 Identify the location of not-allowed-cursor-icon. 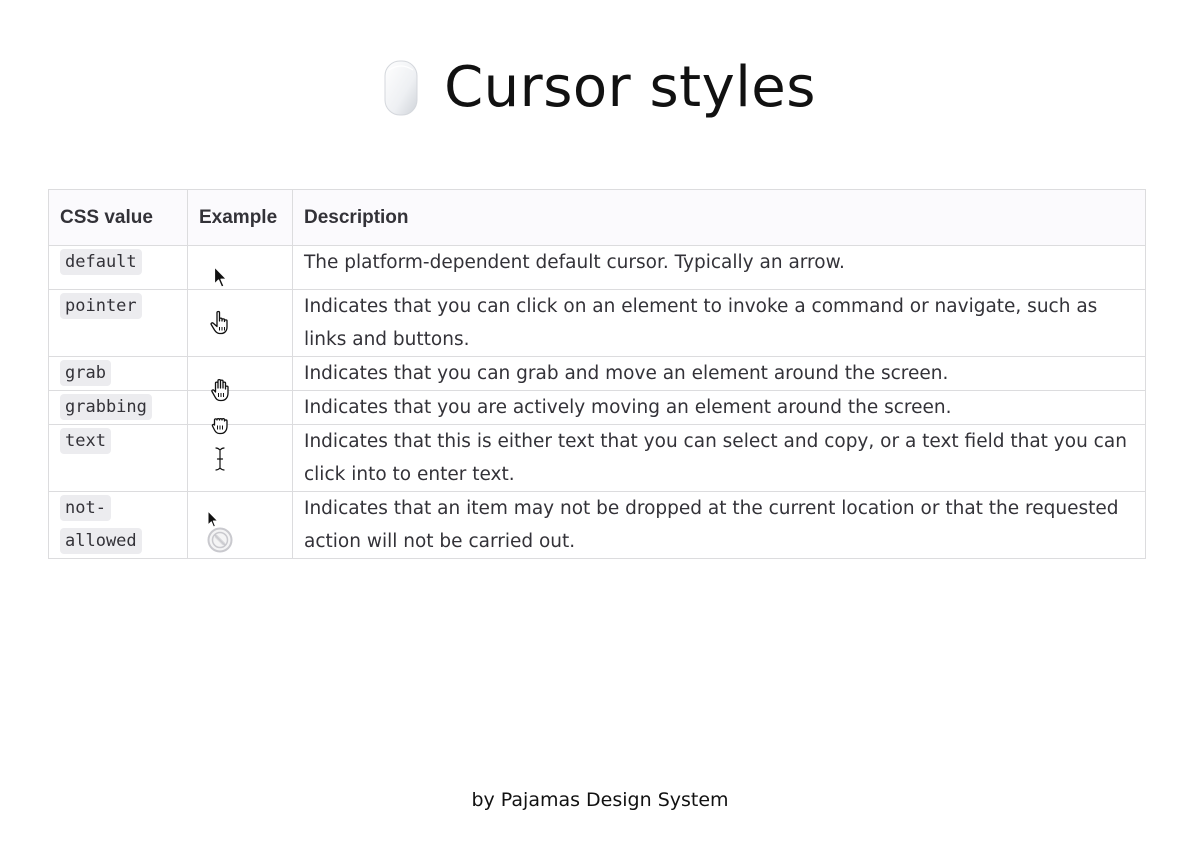
(220, 531).